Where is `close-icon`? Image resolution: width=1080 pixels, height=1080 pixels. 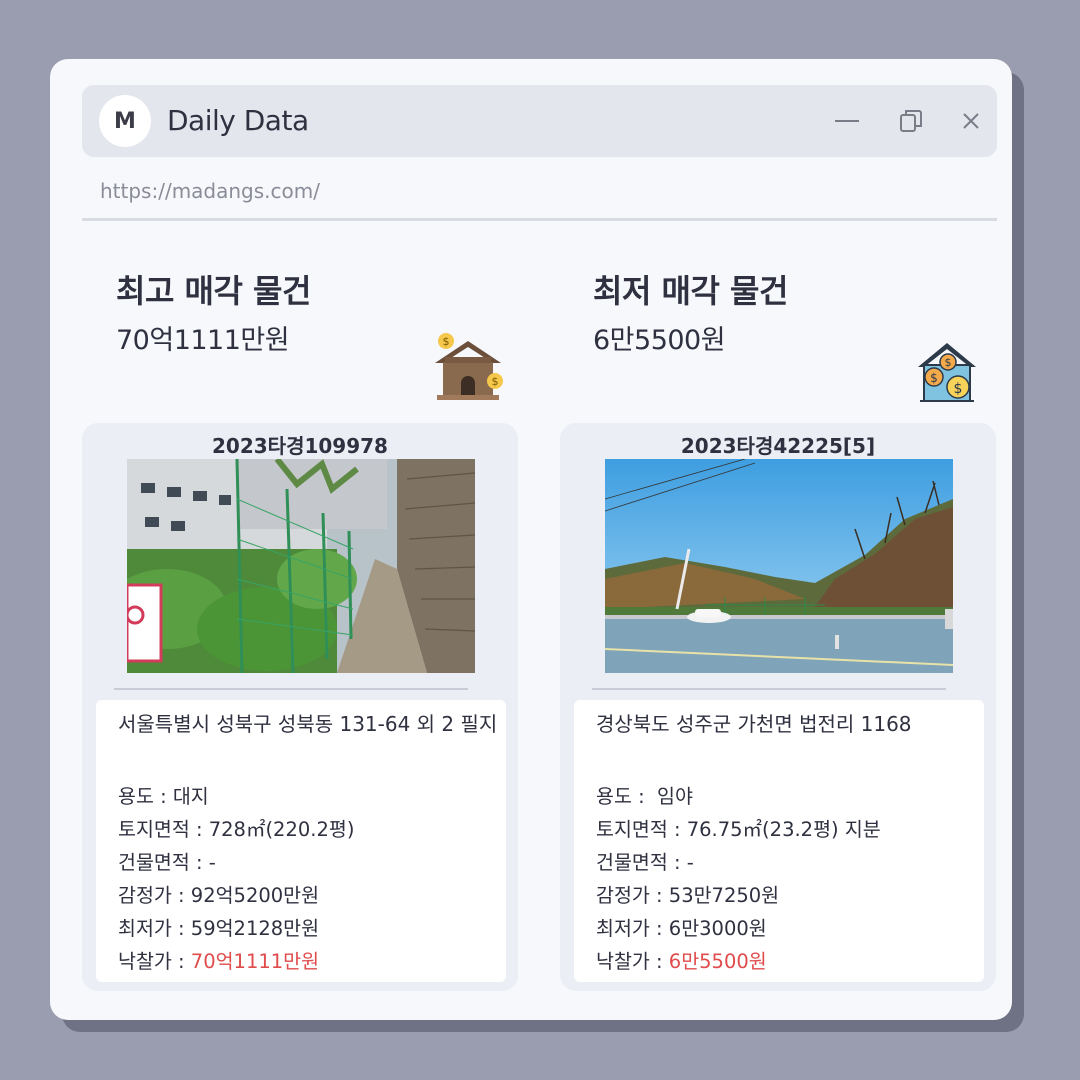 close-icon is located at coordinates (971, 121).